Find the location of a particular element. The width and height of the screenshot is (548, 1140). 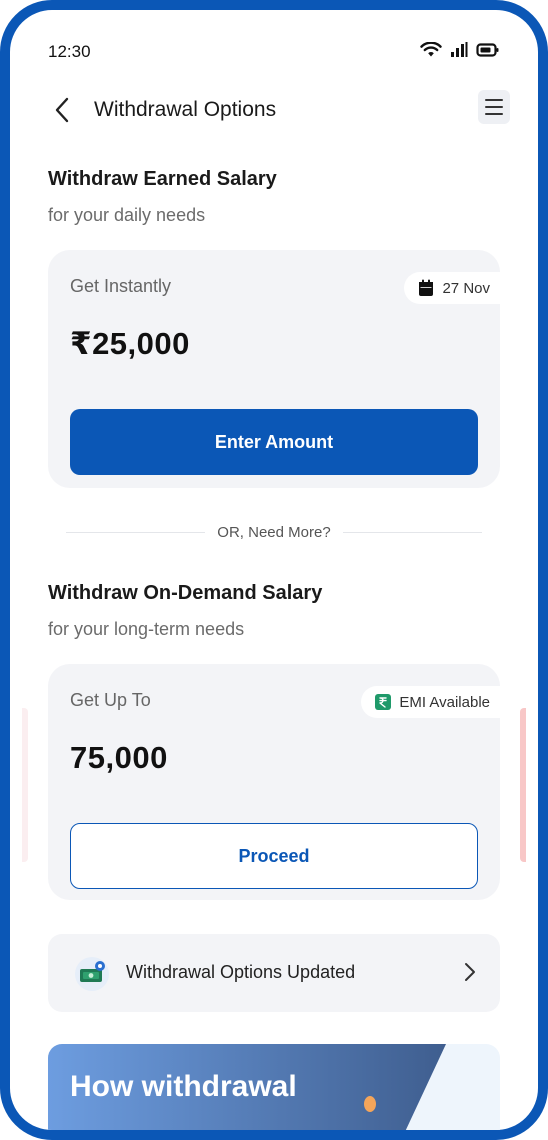

banner-title: How withdrawal is located at coordinates (183, 1086).